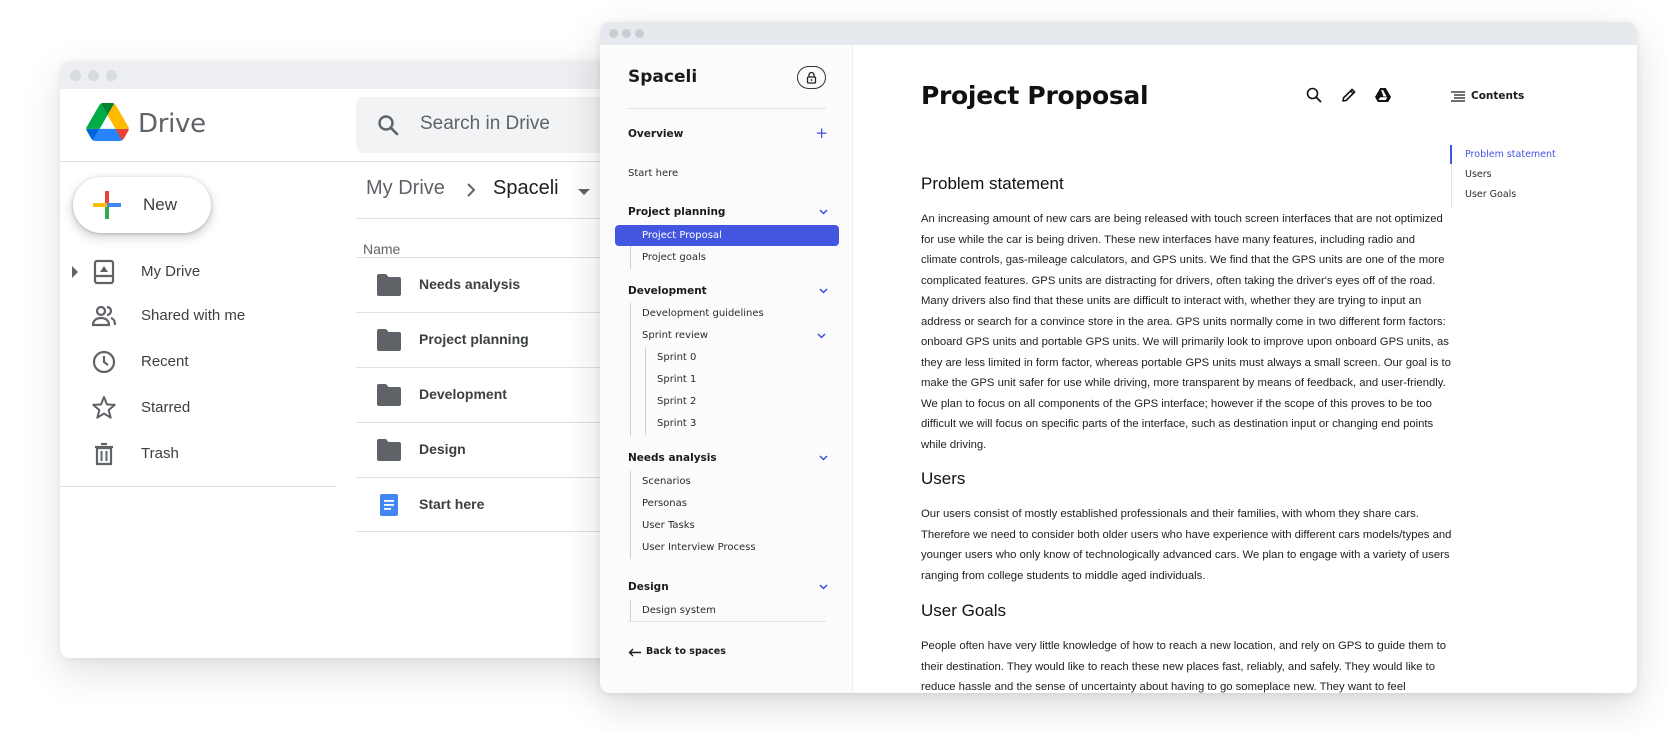 Image resolution: width=1667 pixels, height=731 pixels. What do you see at coordinates (728, 294) in the screenshot?
I see `sidebar-section-development: Development` at bounding box center [728, 294].